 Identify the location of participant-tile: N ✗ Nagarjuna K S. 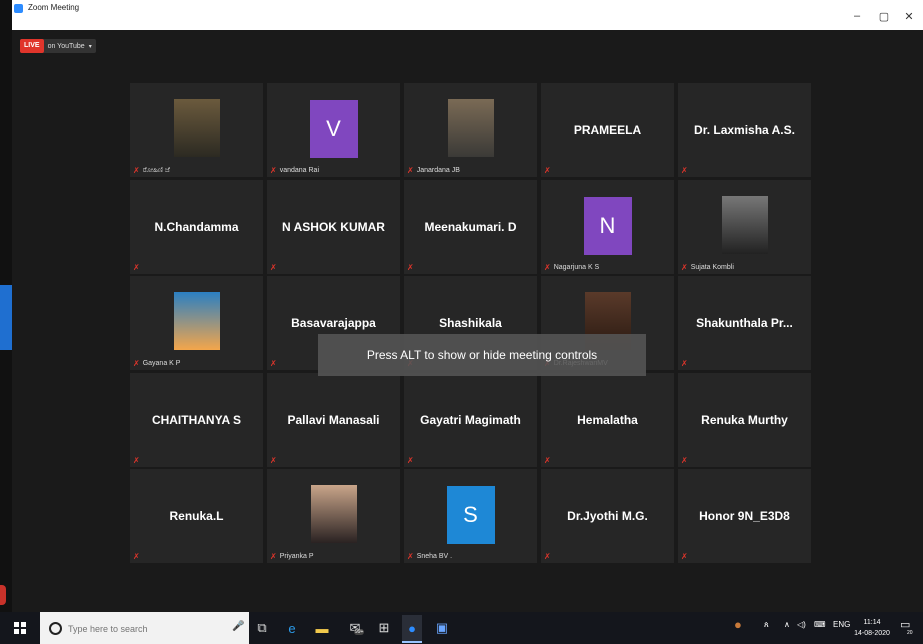
(607, 227).